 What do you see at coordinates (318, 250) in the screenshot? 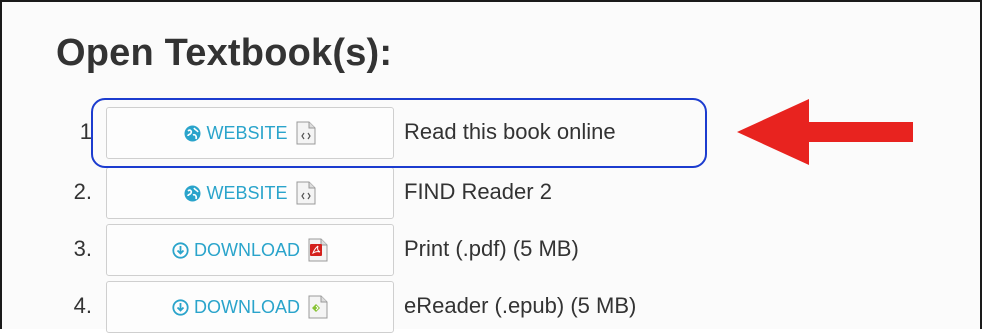
I see `pdf-file-icon` at bounding box center [318, 250].